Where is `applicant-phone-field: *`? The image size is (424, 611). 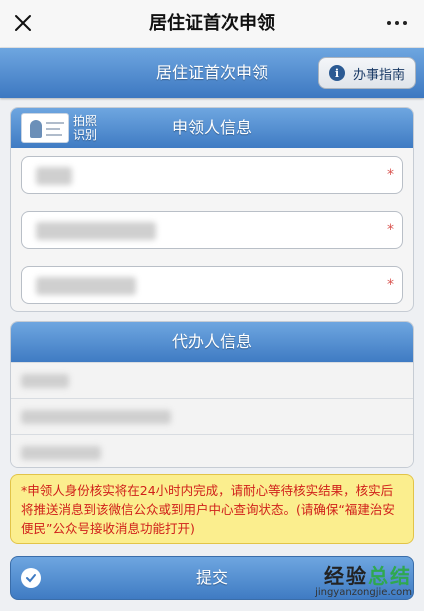
applicant-phone-field: * is located at coordinates (212, 285).